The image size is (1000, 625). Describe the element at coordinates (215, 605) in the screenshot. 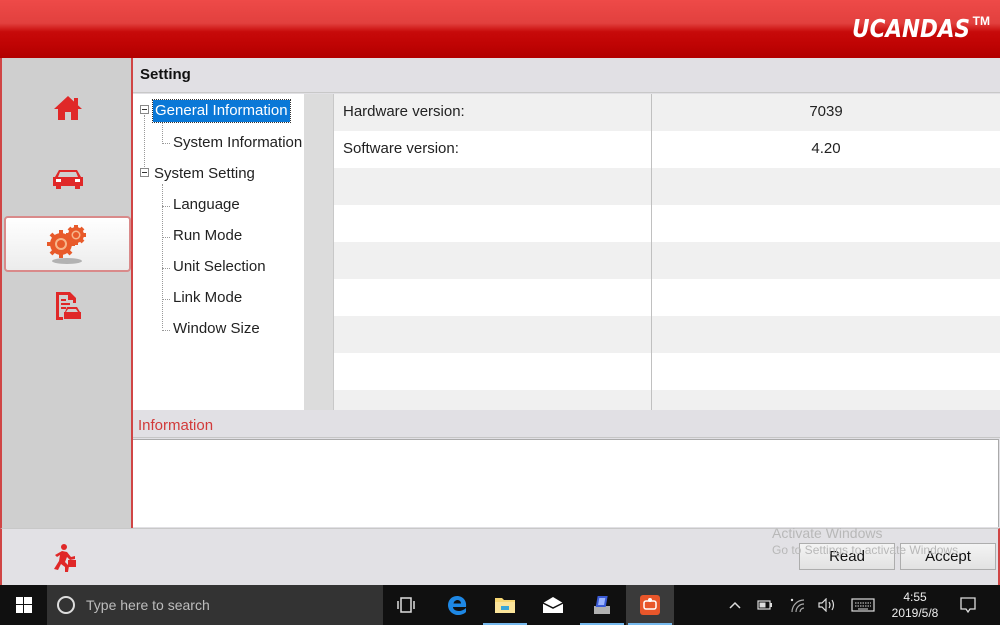

I see `taskbar-search-box: Type here to search` at that location.